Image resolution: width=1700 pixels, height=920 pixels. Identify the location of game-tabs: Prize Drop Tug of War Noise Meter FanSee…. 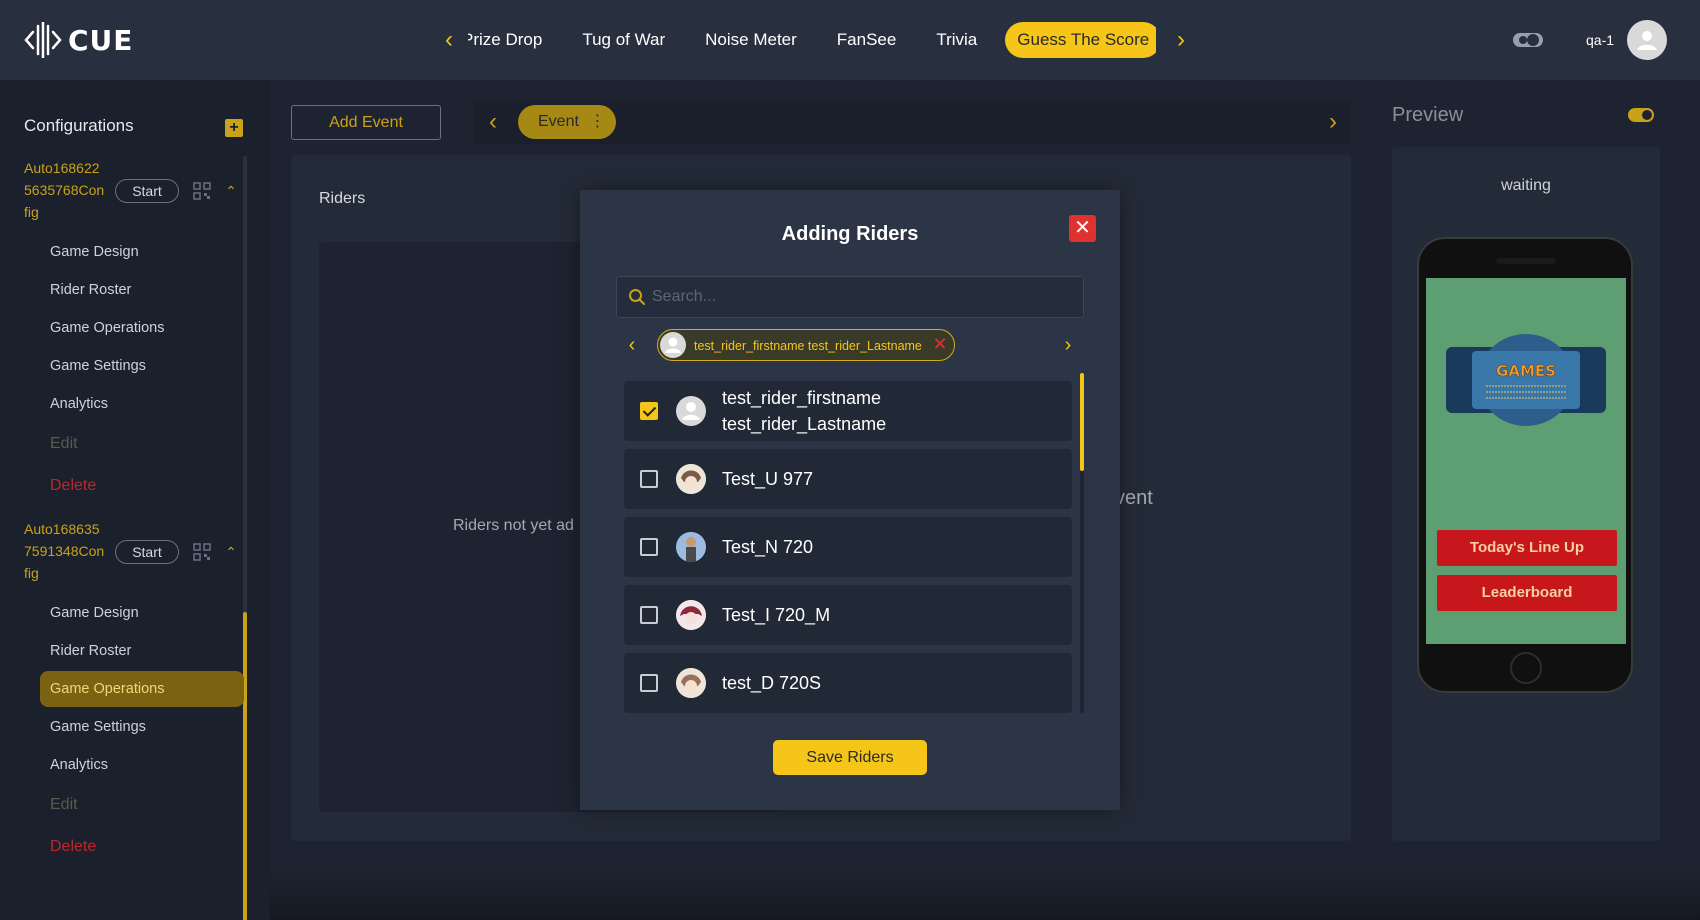
(812, 40).